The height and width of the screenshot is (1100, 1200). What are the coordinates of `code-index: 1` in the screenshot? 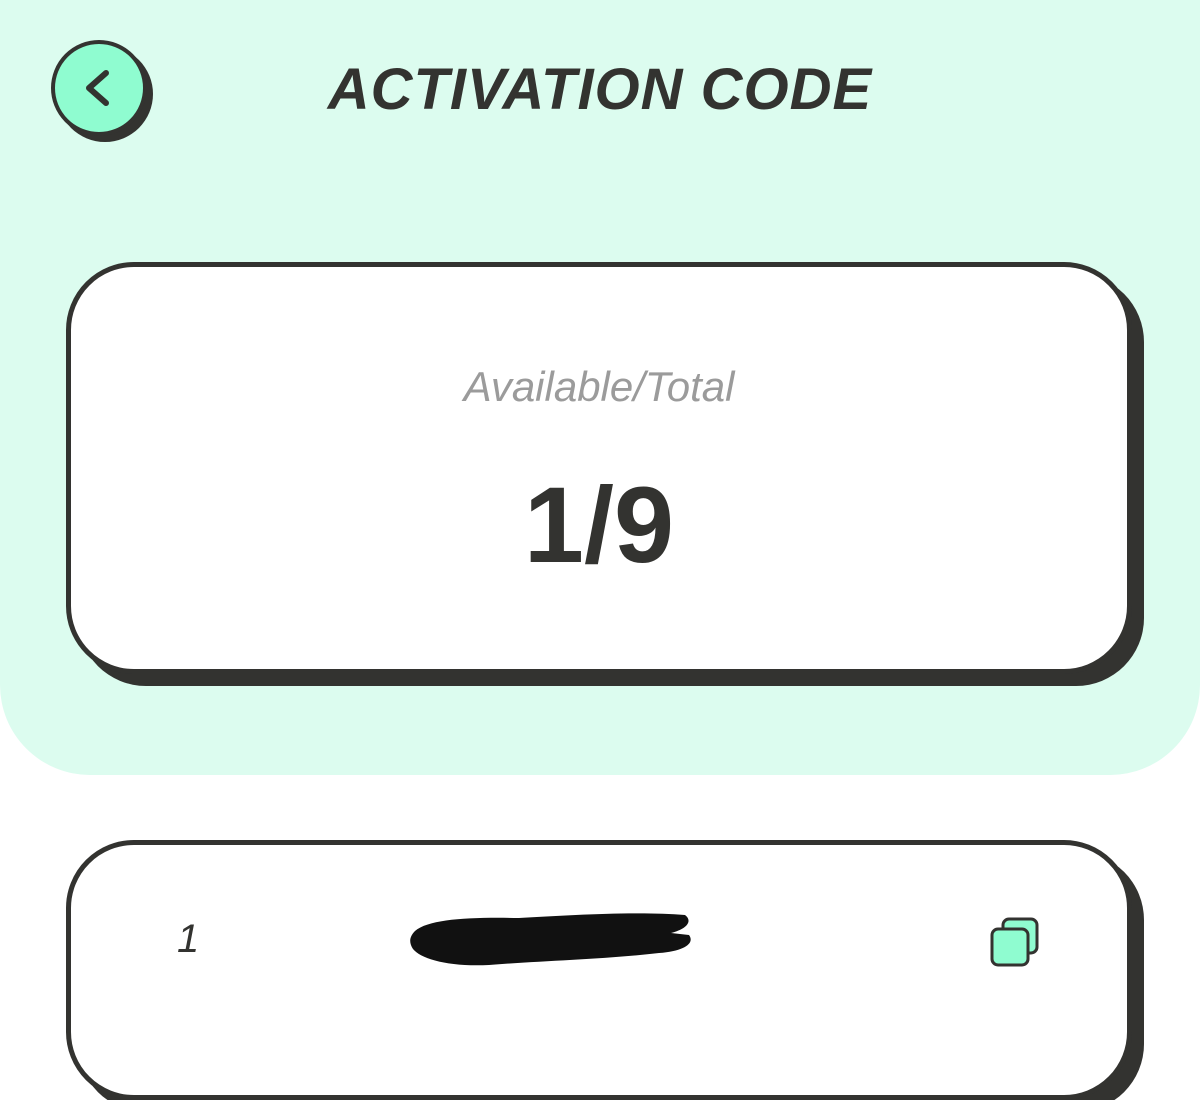 It's located at (188, 939).